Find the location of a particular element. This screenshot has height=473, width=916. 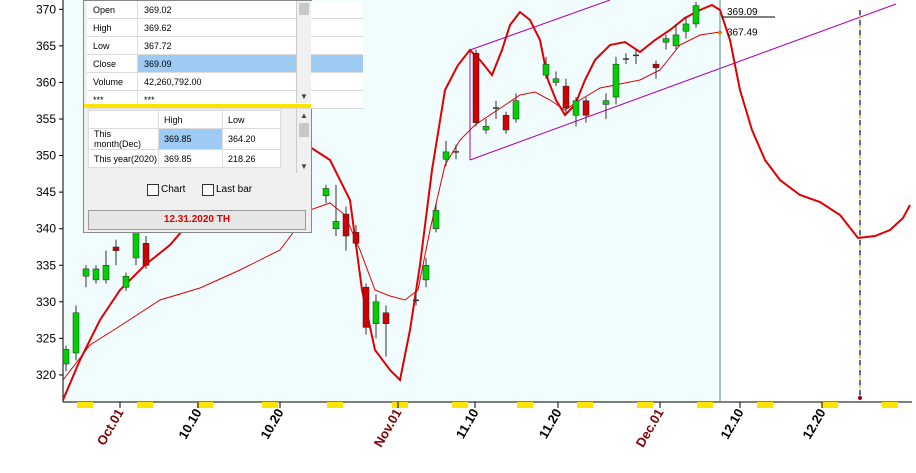

x-tick-label: Nov.01 is located at coordinates (388, 428).